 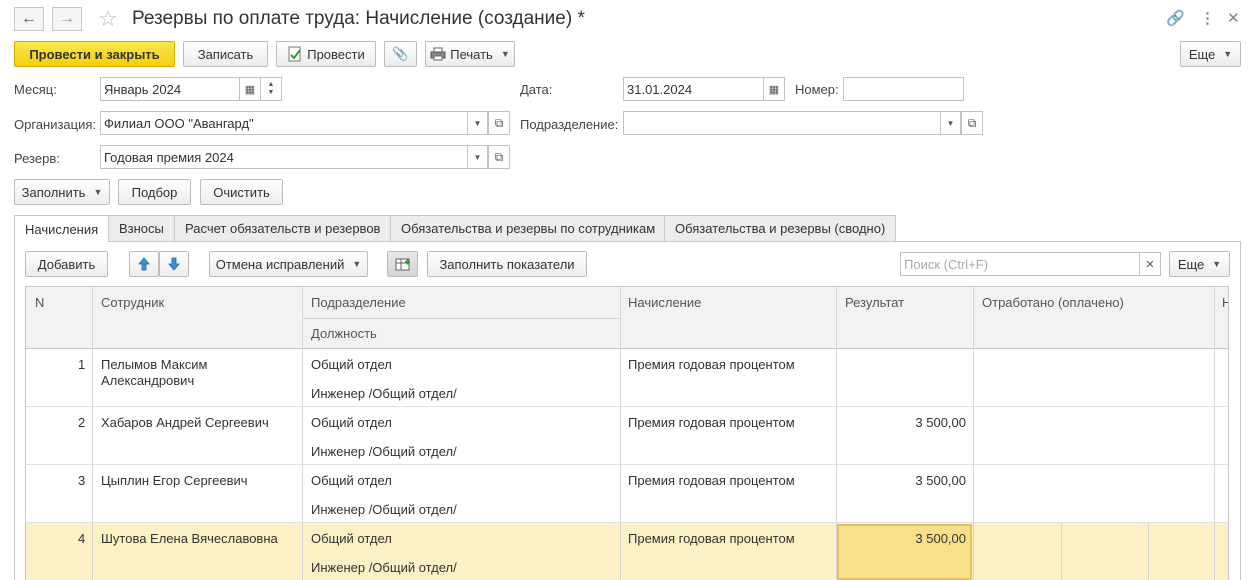 What do you see at coordinates (344, 333) in the screenshot?
I see `header-position: Должность` at bounding box center [344, 333].